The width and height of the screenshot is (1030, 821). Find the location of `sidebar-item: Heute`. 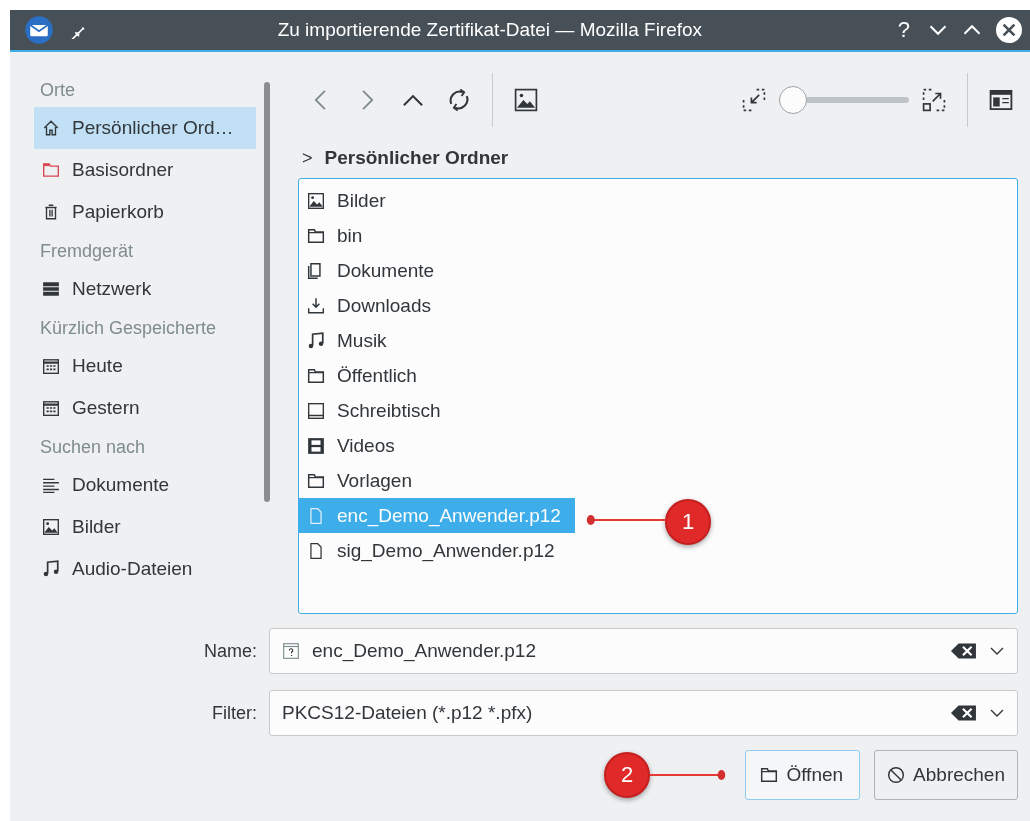

sidebar-item: Heute is located at coordinates (145, 366).